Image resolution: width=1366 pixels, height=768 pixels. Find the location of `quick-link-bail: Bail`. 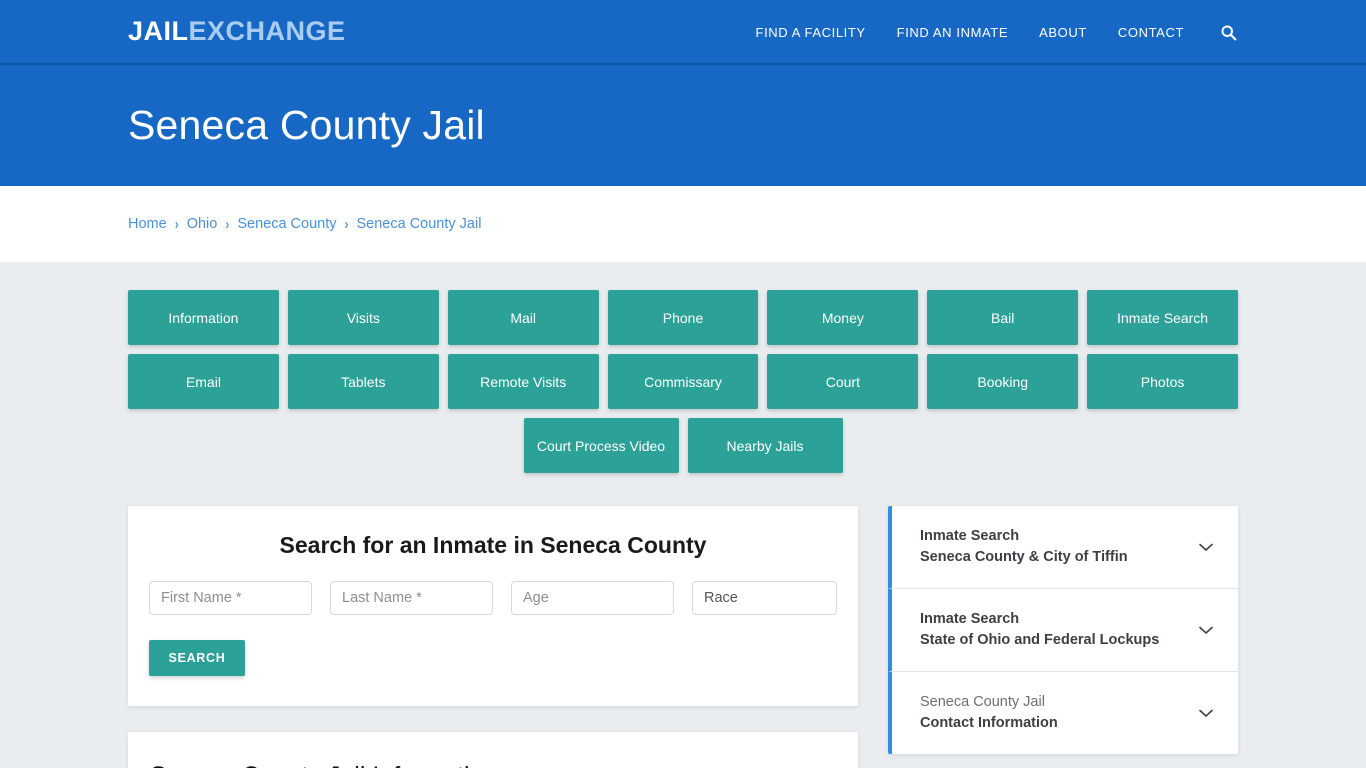

quick-link-bail: Bail is located at coordinates (1003, 317).